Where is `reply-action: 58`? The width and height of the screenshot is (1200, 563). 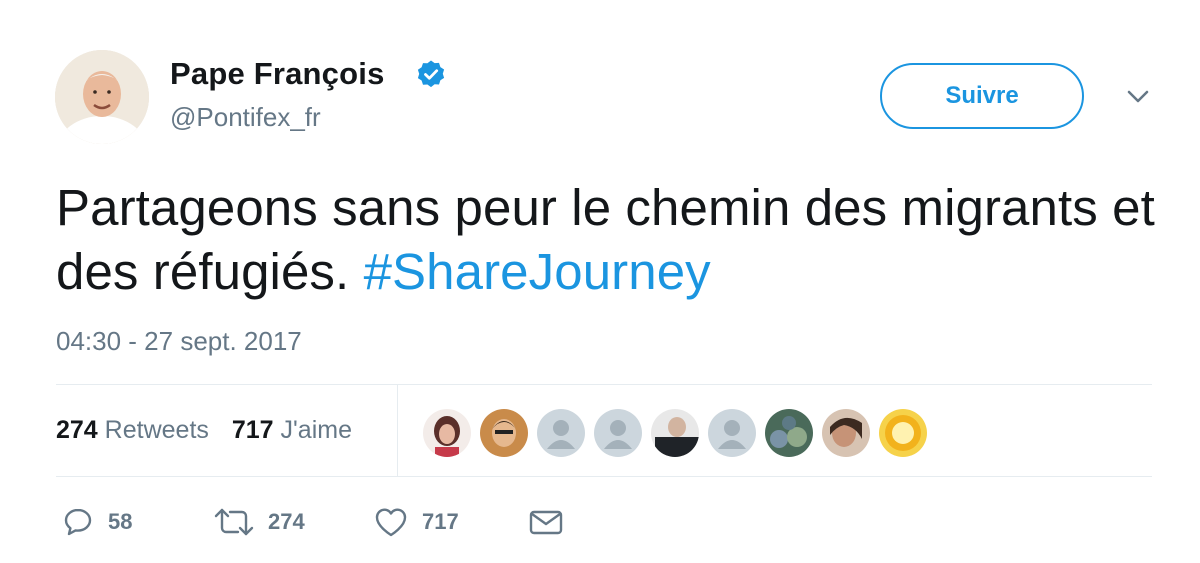 reply-action: 58 is located at coordinates (97, 522).